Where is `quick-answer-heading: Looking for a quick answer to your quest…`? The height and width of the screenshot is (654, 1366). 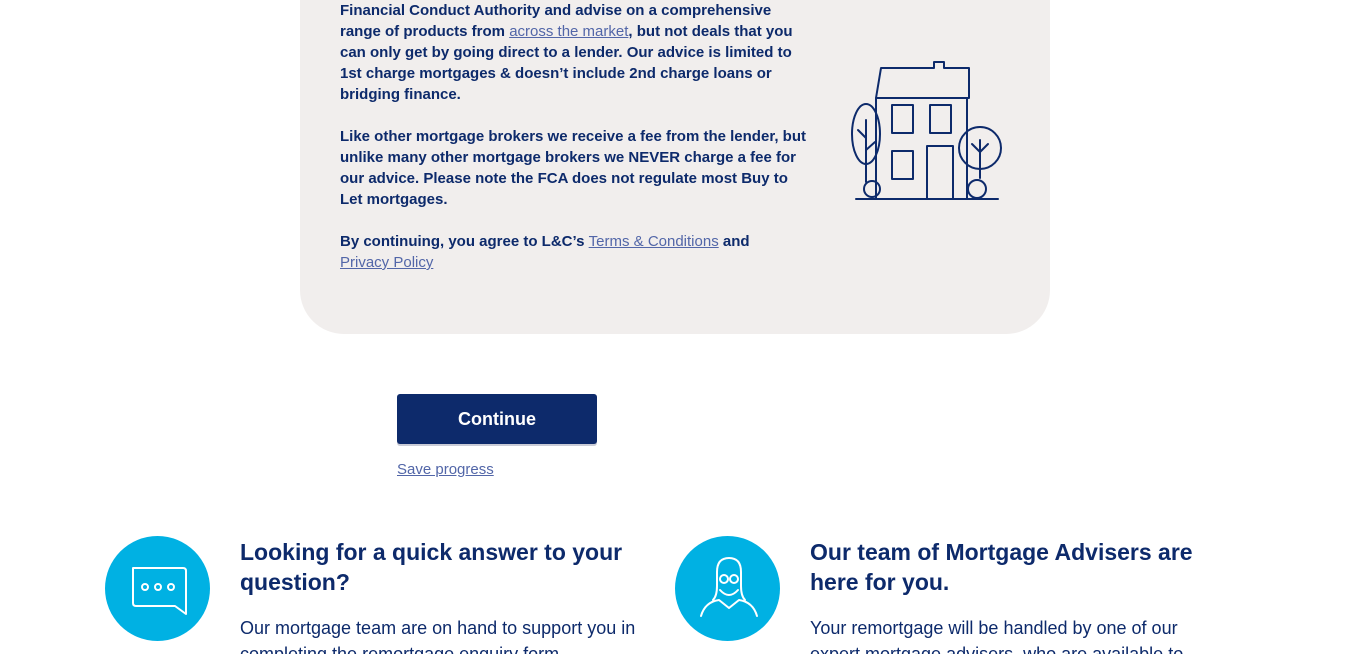 quick-answer-heading: Looking for a quick answer to your quest… is located at coordinates (431, 567).